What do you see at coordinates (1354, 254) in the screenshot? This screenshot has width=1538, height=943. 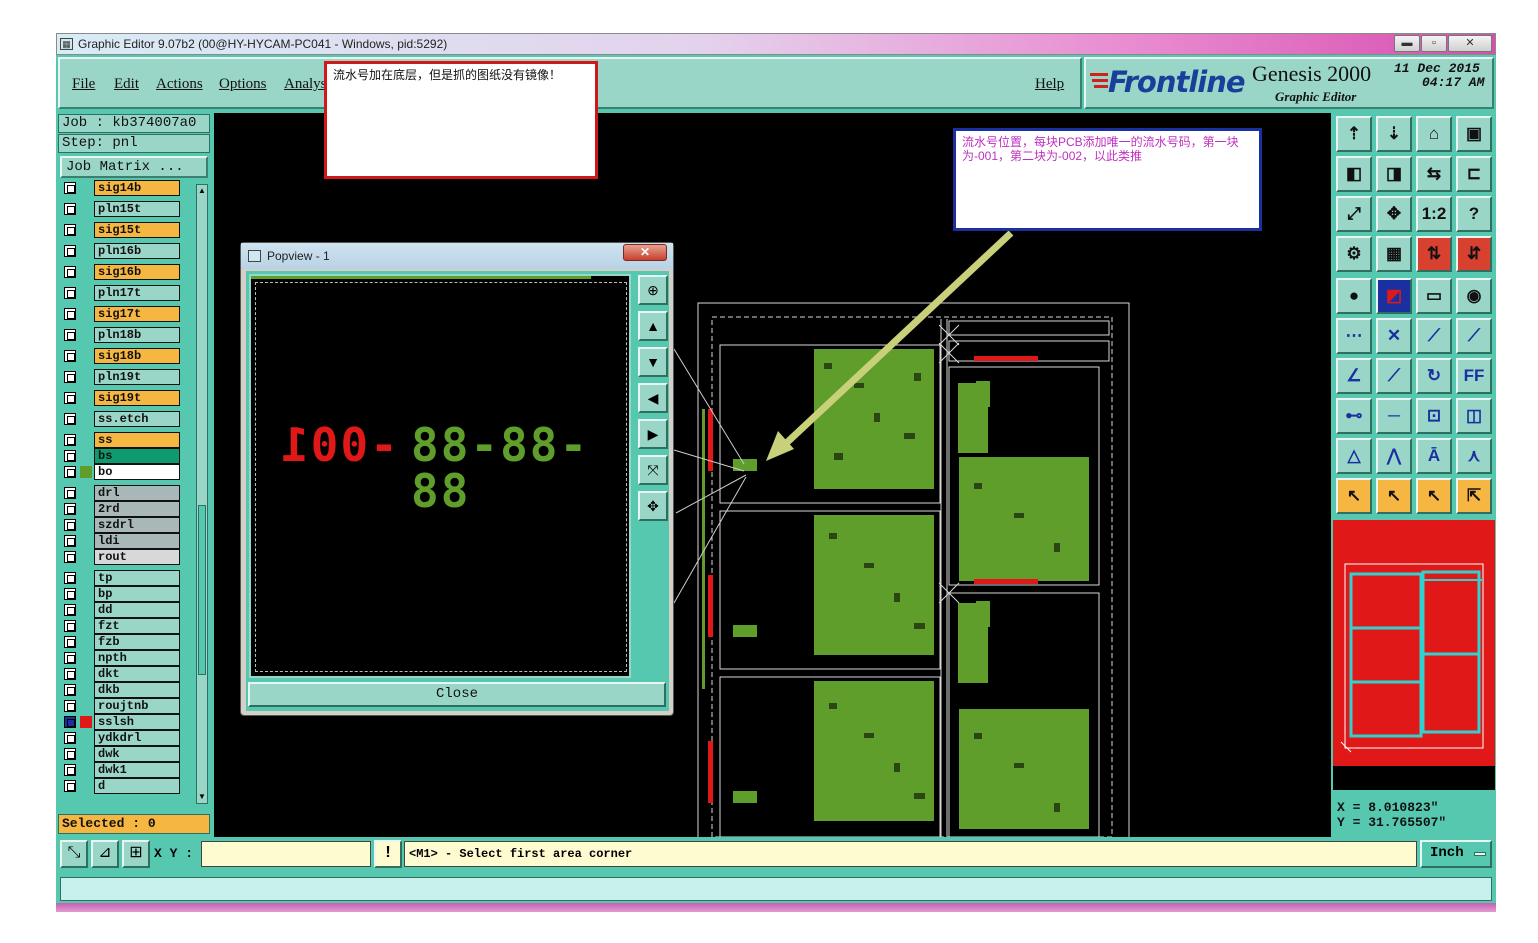 I see `settings-icon: ⚙` at bounding box center [1354, 254].